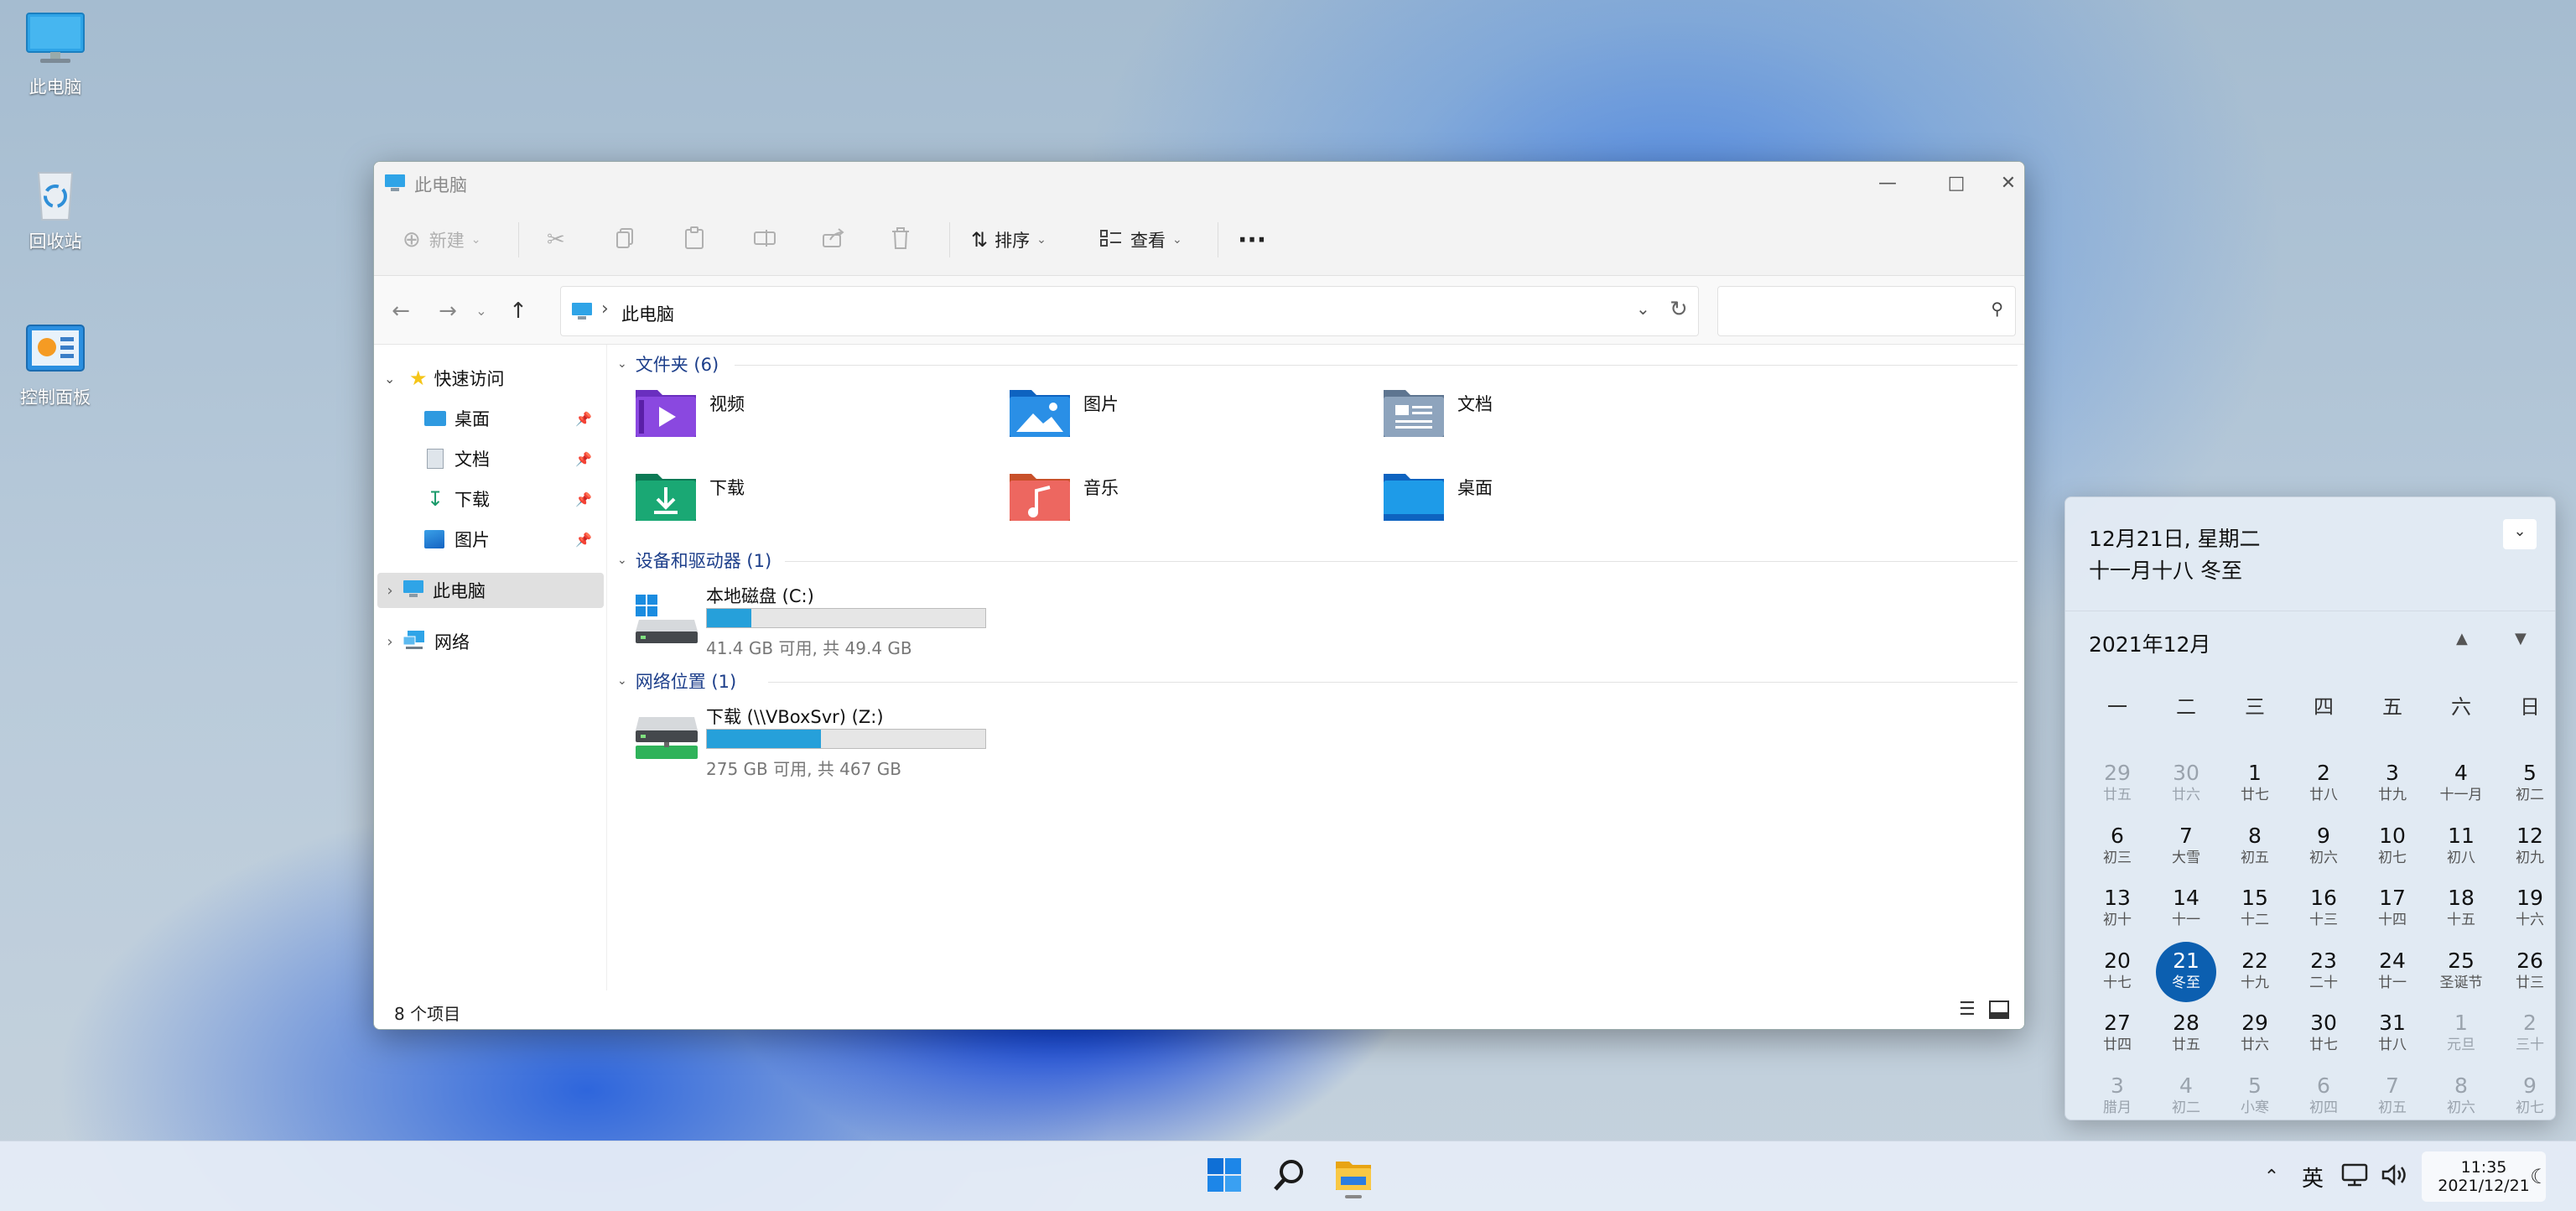  Describe the element at coordinates (647, 314) in the screenshot. I see `breadcrumb-this-pc: 此电脑` at that location.